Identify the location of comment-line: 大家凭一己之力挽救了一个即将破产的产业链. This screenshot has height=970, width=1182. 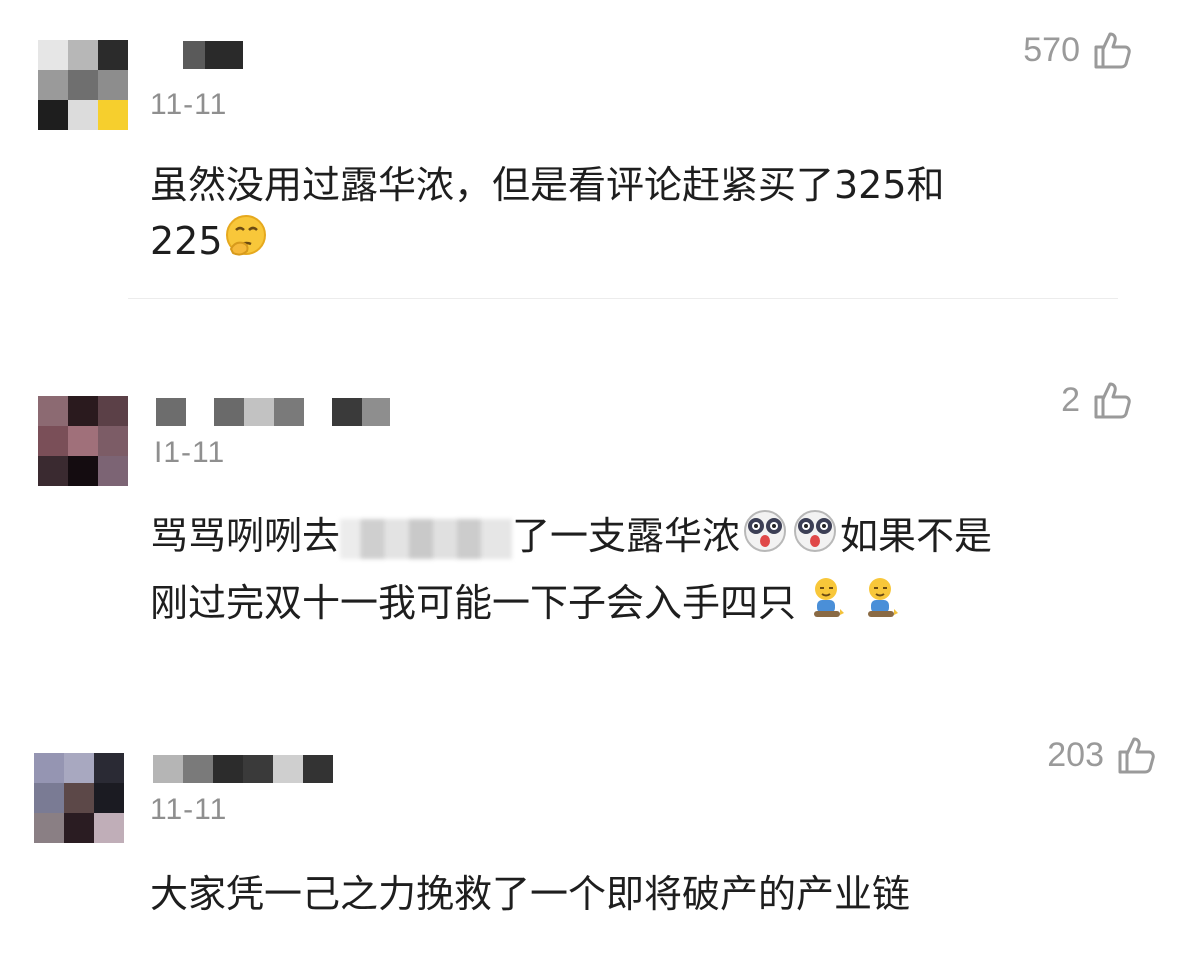
(530, 894).